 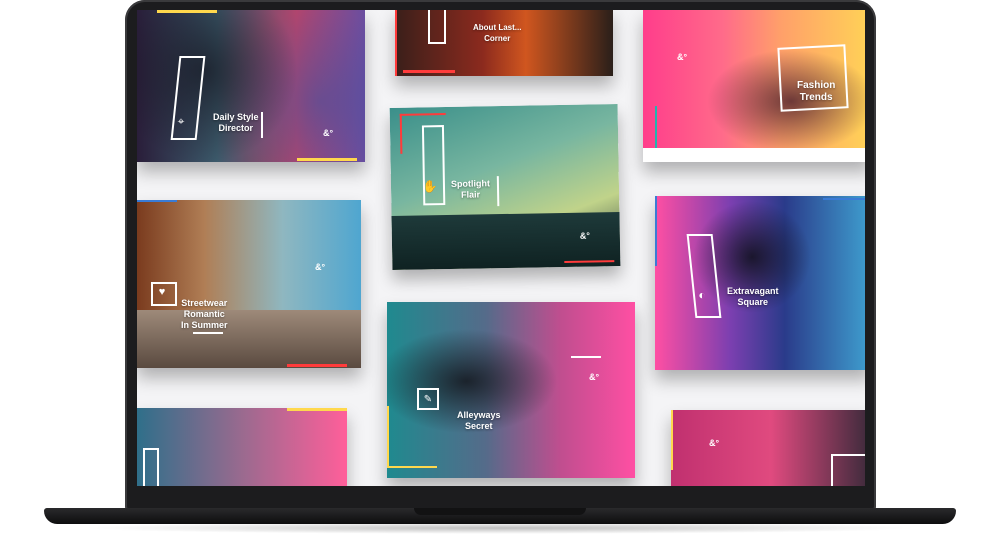 I want to click on slide-spotlight-flair: ✋ Spotlight Flair &°, so click(x=505, y=187).